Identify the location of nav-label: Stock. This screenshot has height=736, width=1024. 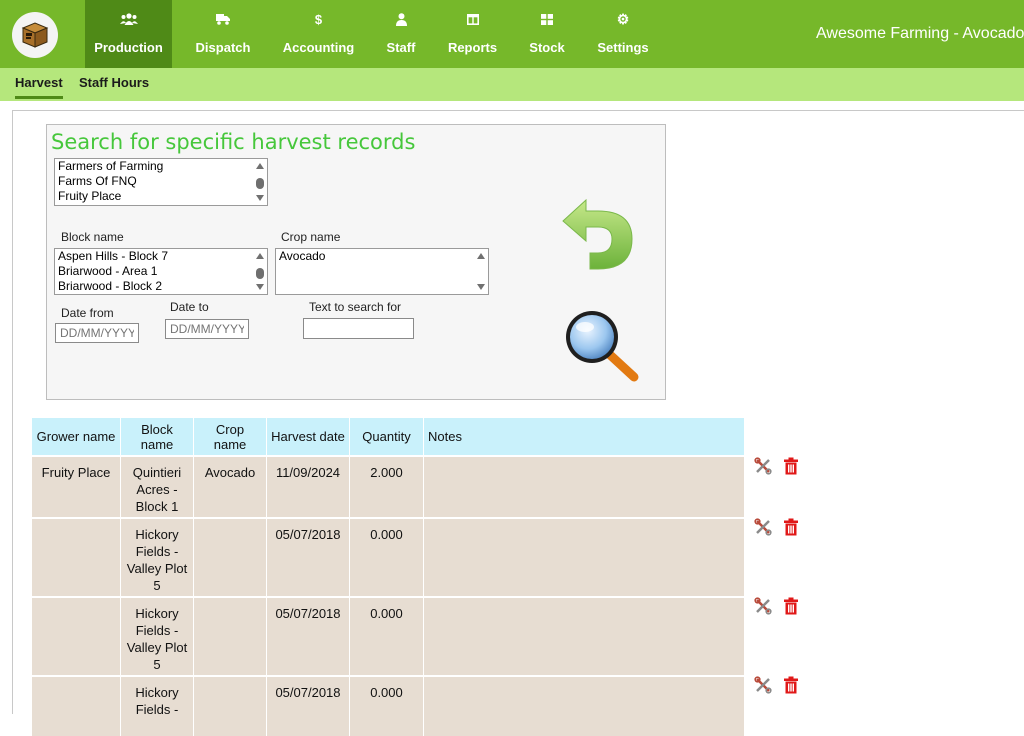
(547, 47).